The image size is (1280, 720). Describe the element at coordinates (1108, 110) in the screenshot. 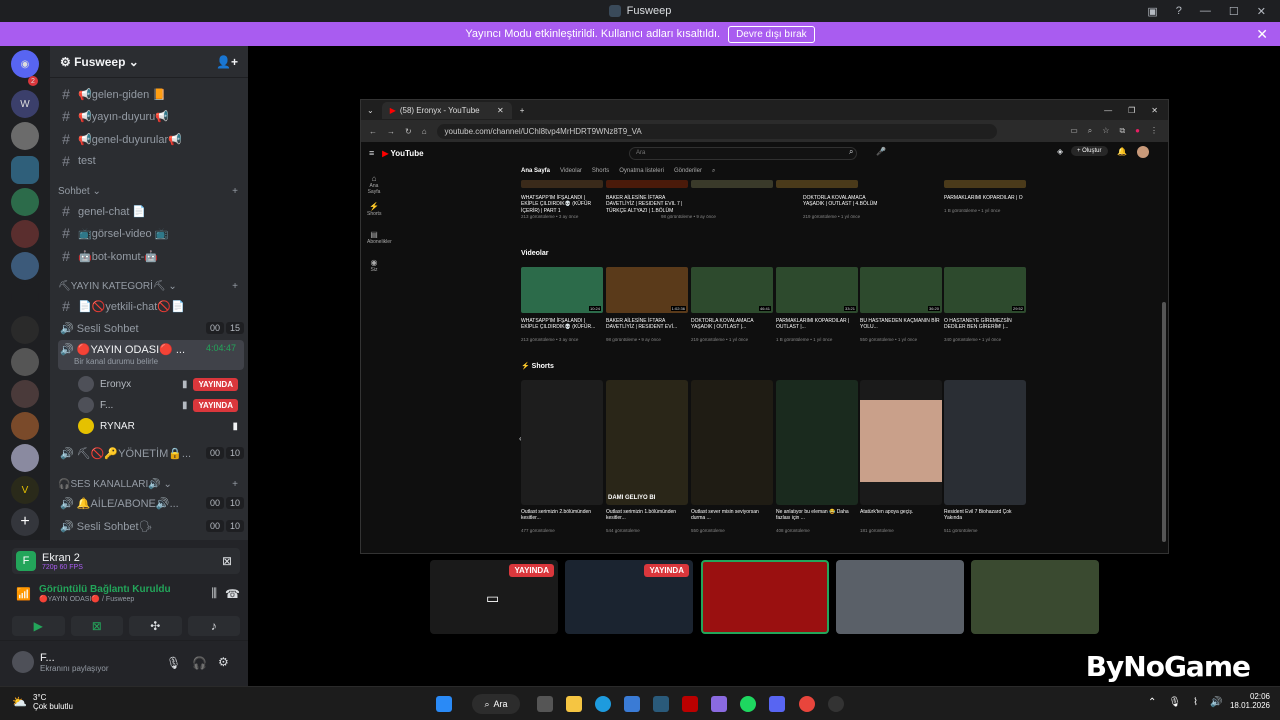

I see `minimize-icon: —` at that location.